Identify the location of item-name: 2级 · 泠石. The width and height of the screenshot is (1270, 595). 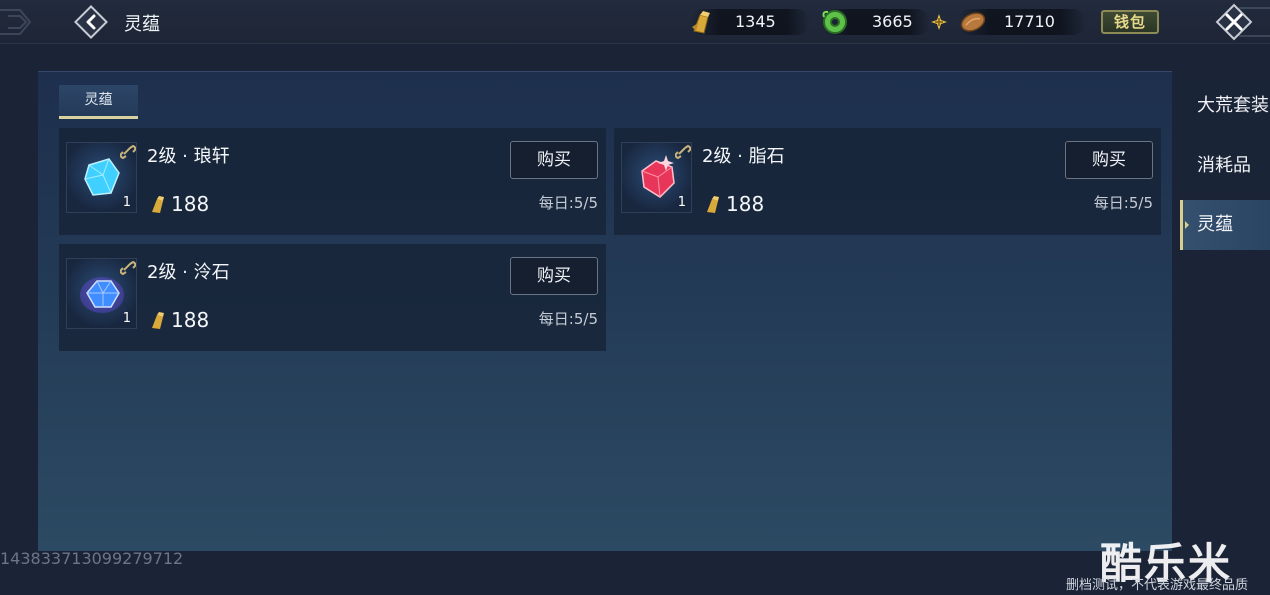
(188, 272).